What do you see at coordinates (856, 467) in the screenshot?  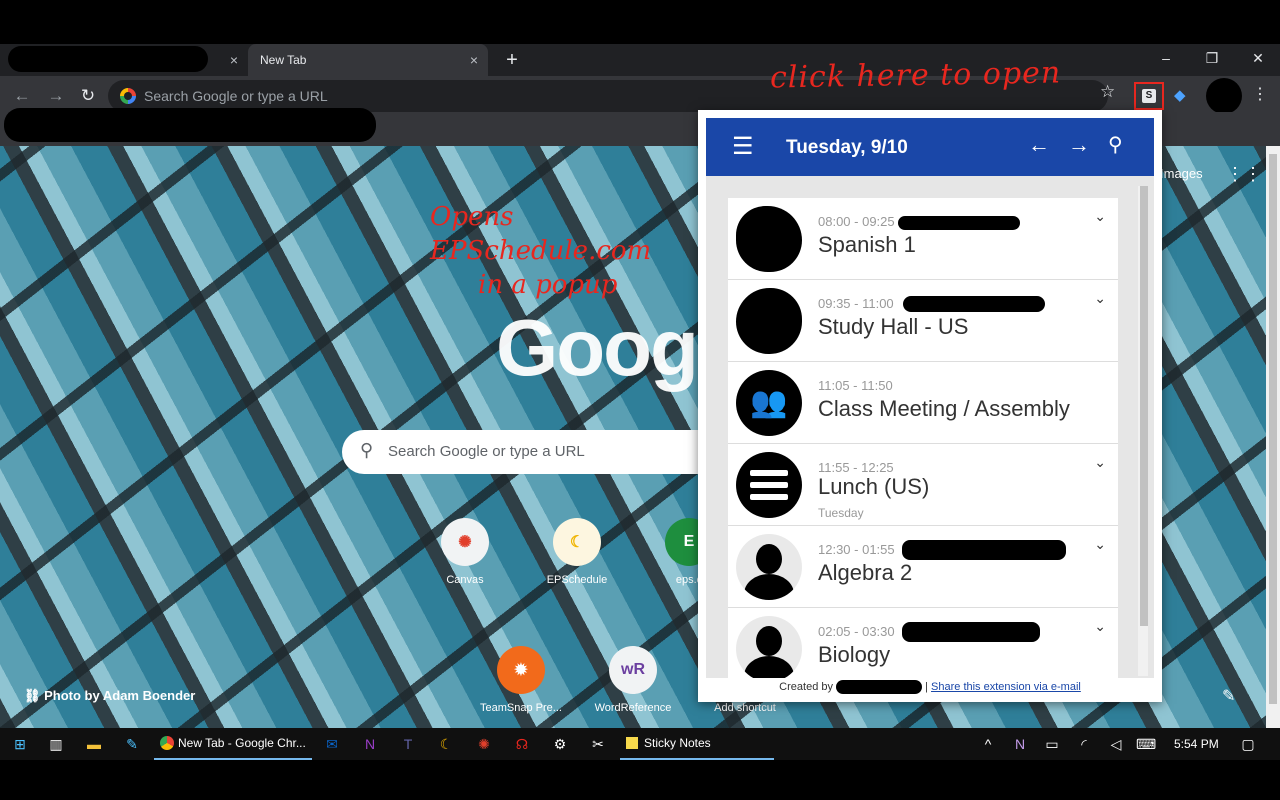 I see `period-time: 11:55 - 12:25` at bounding box center [856, 467].